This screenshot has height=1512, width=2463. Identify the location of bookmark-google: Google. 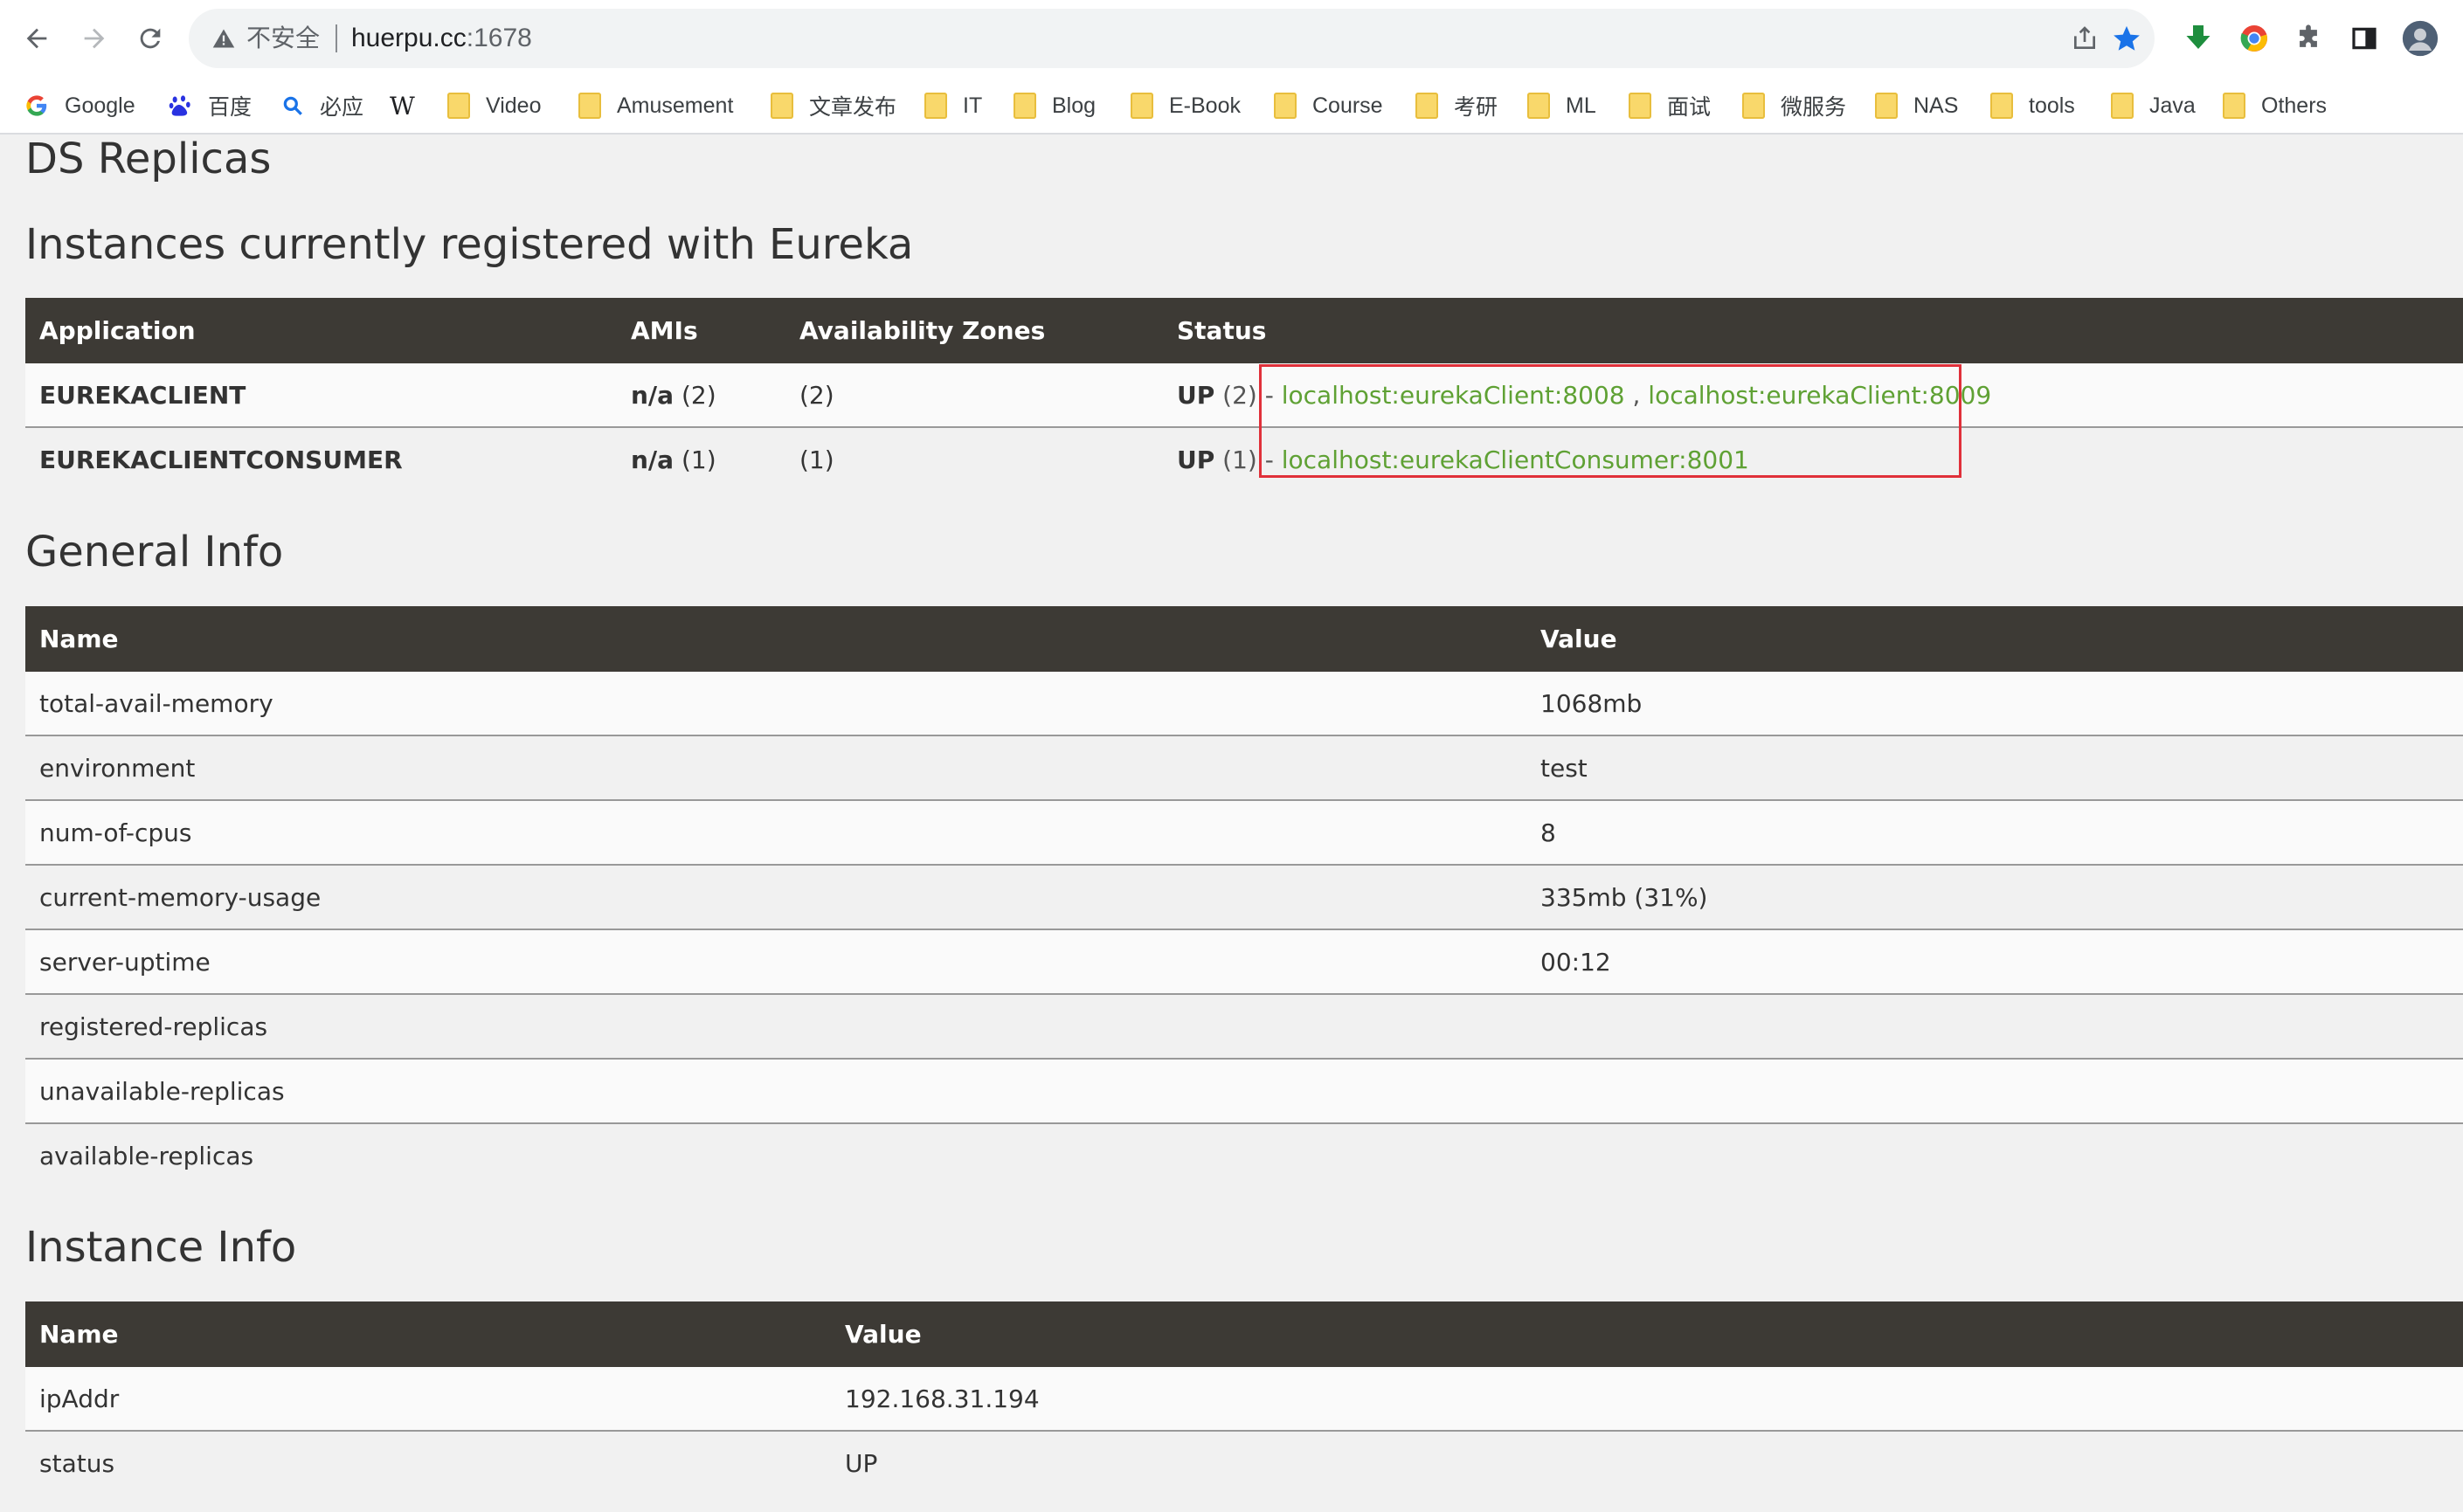
(79, 105).